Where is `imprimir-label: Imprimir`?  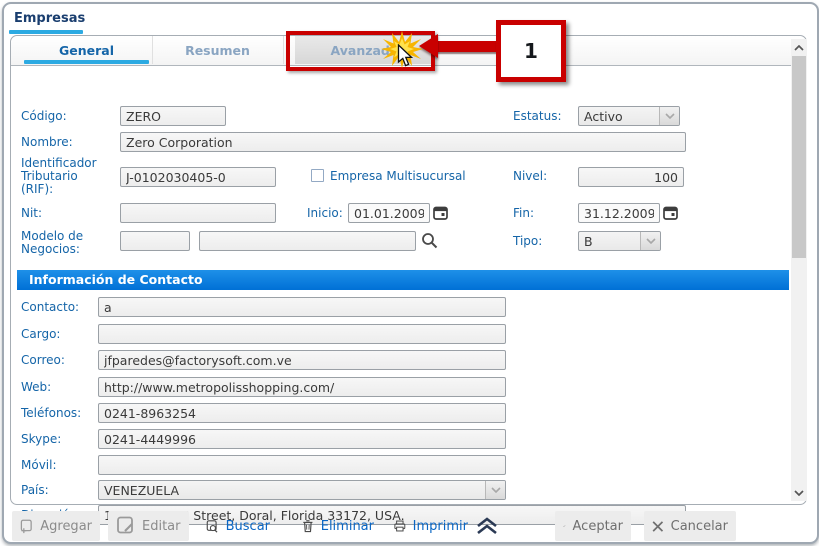 imprimir-label: Imprimir is located at coordinates (440, 526).